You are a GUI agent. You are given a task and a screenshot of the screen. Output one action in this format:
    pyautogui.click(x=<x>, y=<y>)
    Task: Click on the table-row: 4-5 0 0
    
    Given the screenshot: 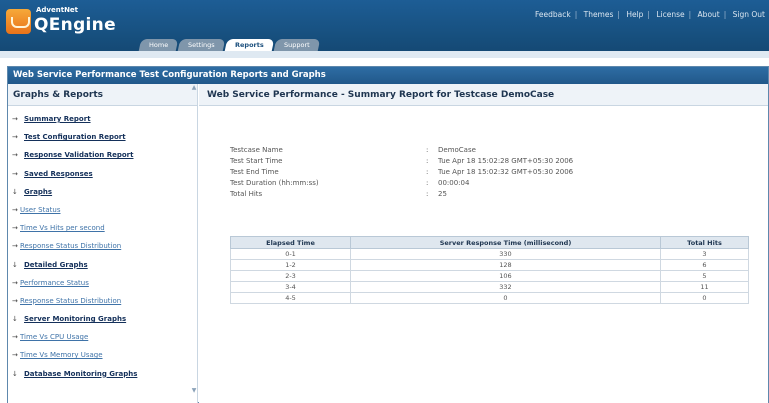 What is the action you would take?
    pyautogui.click(x=489, y=298)
    